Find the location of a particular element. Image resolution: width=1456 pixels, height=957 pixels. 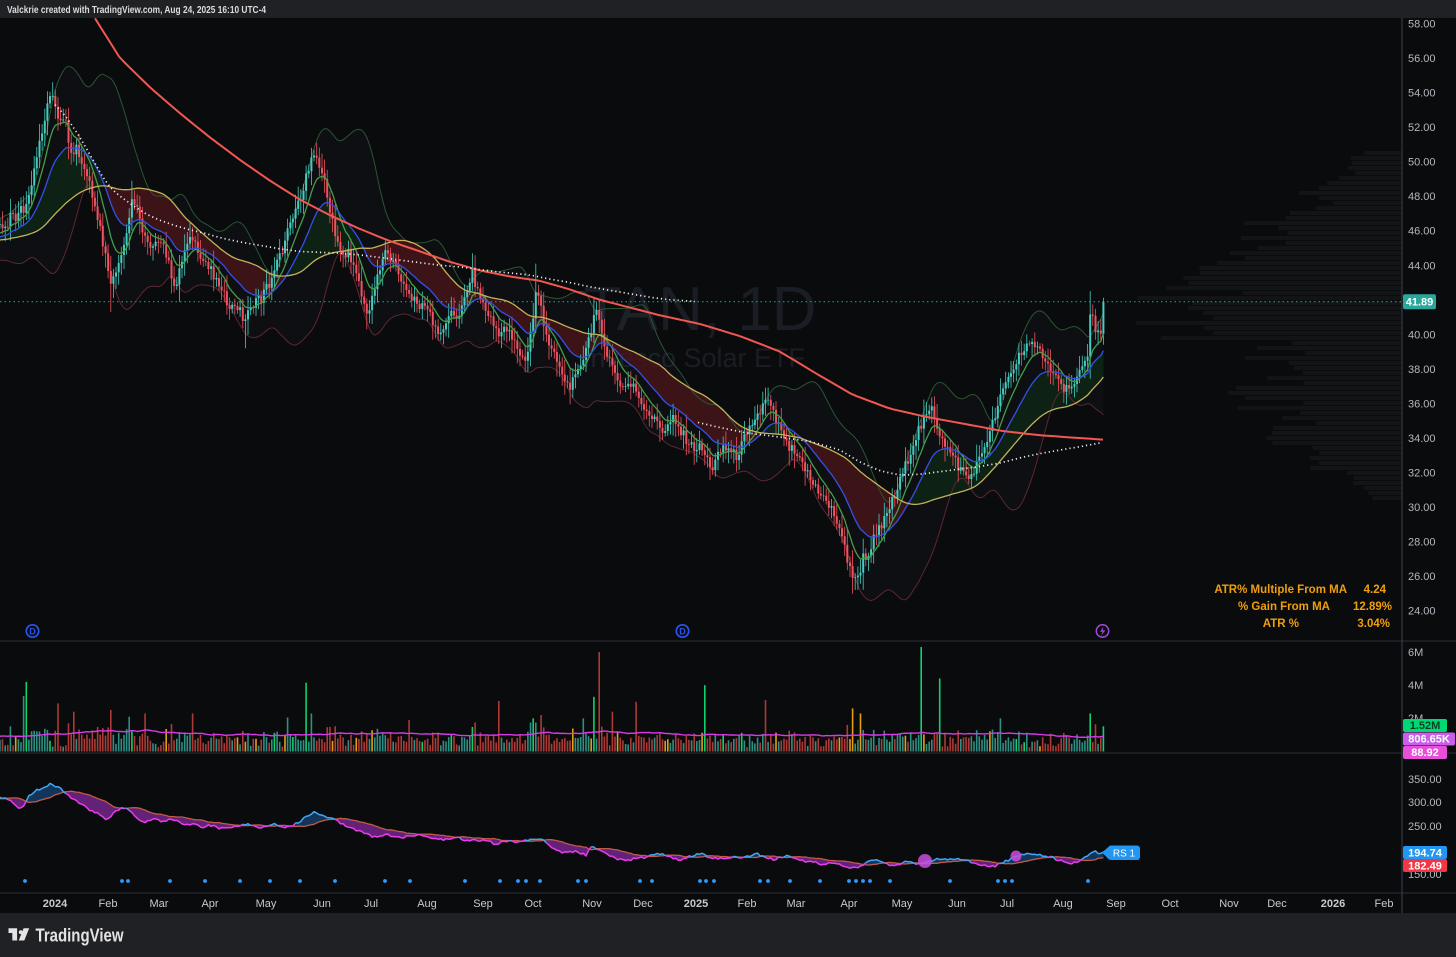

svg-text: TradingView is located at coordinates (80, 936).